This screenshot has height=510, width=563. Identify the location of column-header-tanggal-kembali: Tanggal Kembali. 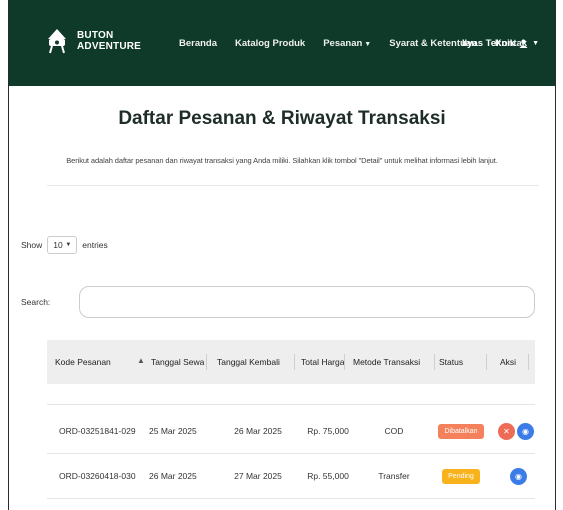
(256, 362).